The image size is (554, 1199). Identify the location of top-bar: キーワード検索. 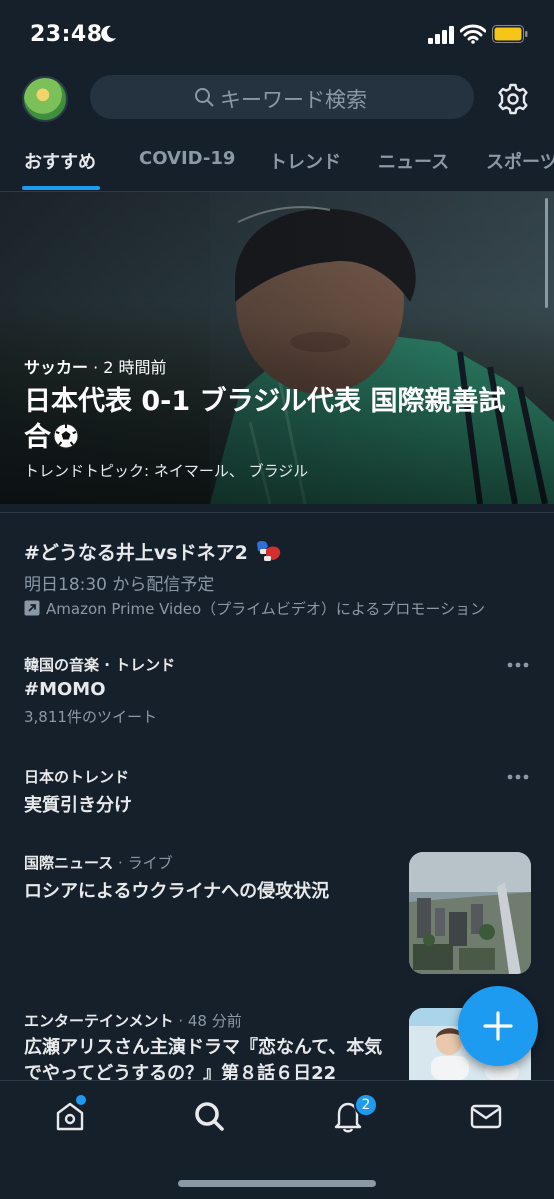
(277, 99).